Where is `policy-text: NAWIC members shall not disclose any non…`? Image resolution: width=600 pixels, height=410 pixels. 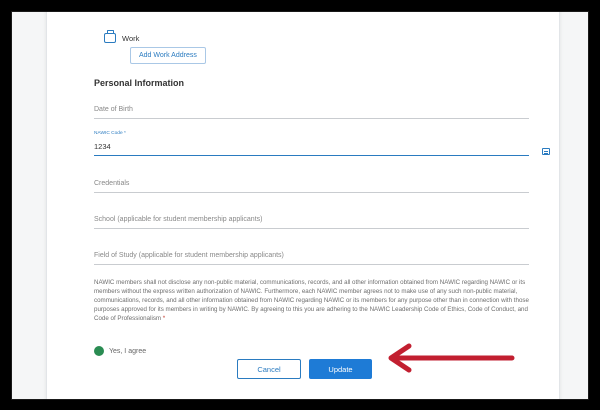 policy-text: NAWIC members shall not disclose any non… is located at coordinates (311, 300).